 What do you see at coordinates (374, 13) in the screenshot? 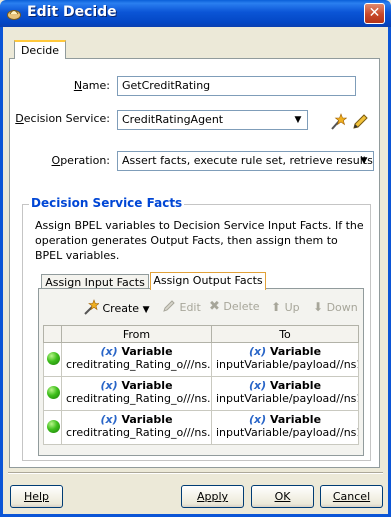
I see `close-button: ✕` at bounding box center [374, 13].